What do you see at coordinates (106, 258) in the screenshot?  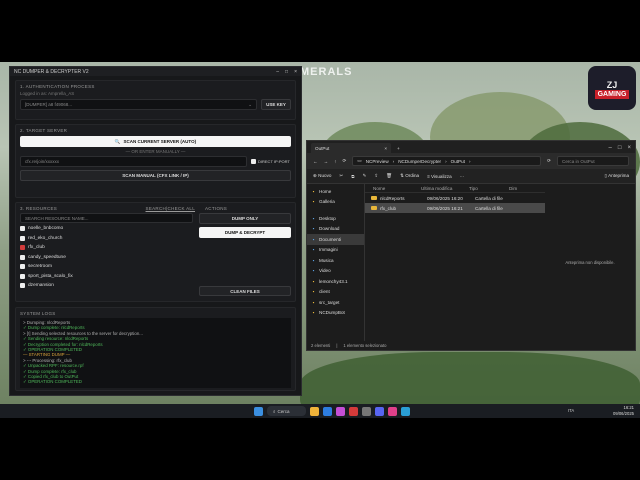 I see `resource-item: candy_speedtune` at bounding box center [106, 258].